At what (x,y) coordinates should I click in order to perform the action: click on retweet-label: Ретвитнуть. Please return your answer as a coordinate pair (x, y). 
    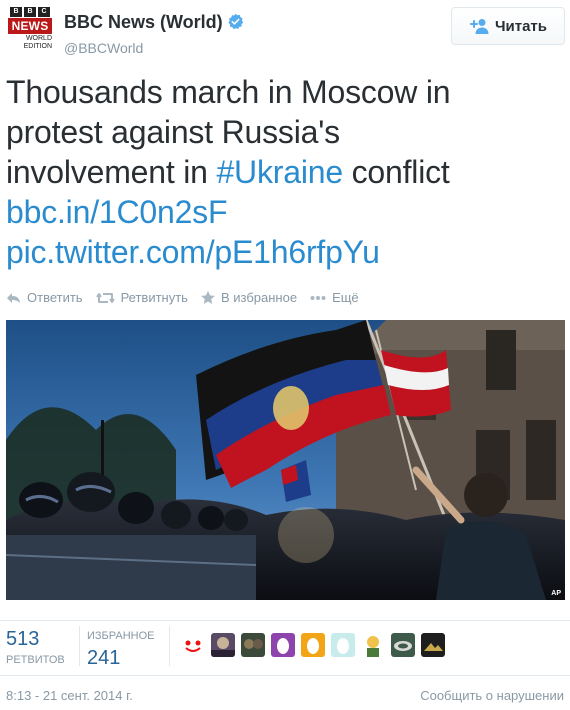
    Looking at the image, I should click on (154, 297).